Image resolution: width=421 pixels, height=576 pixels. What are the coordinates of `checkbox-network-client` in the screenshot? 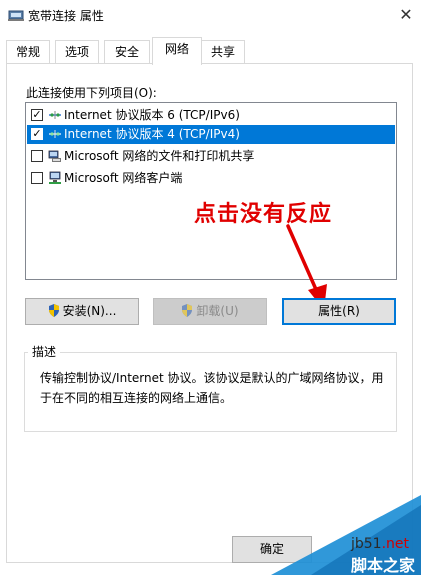 It's located at (37, 178).